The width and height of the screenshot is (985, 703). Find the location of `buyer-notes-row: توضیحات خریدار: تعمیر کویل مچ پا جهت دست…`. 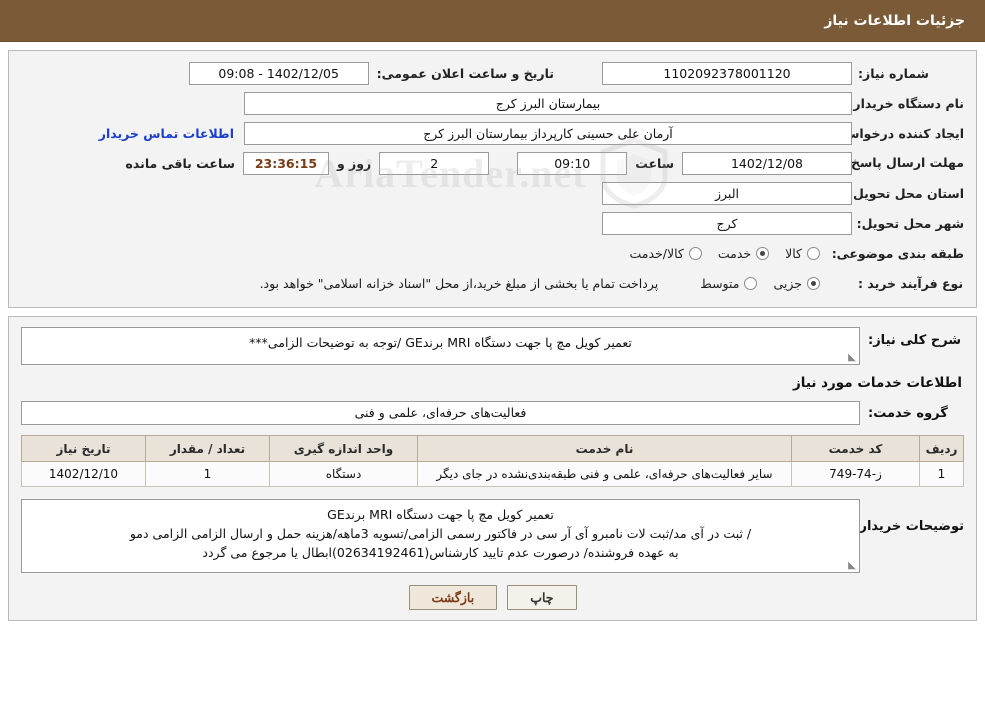

buyer-notes-row: توضیحات خریدار: تعمیر کویل مچ پا جهت دست… is located at coordinates (492, 536).